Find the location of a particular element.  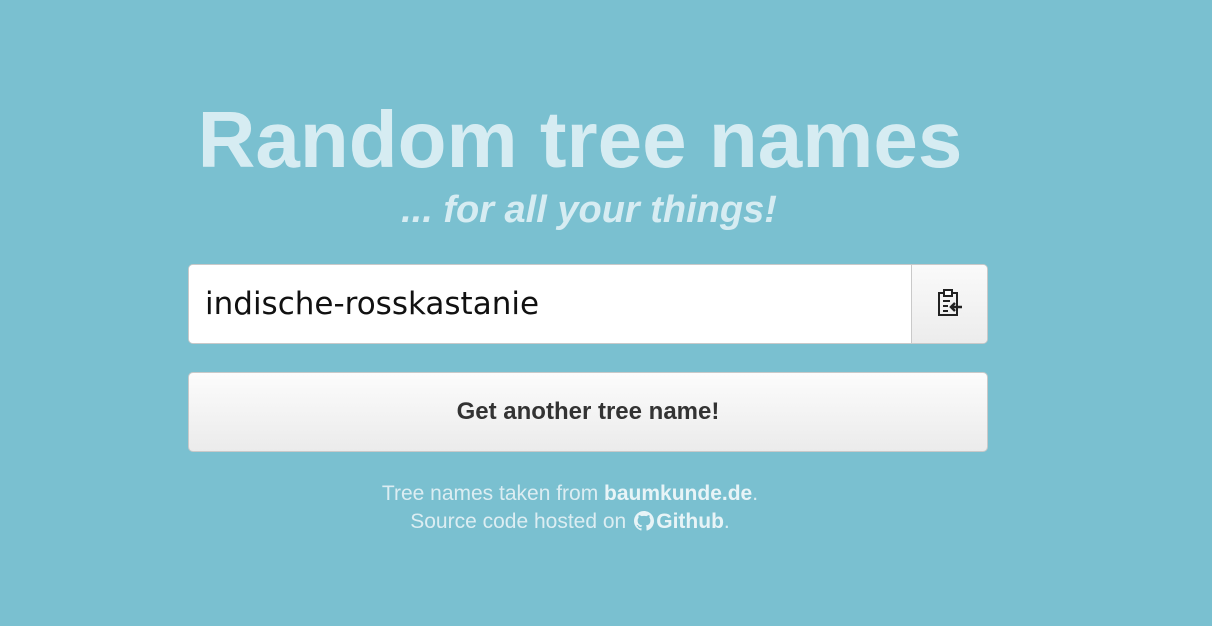

baumkunde-link: baumkunde.de is located at coordinates (678, 493).